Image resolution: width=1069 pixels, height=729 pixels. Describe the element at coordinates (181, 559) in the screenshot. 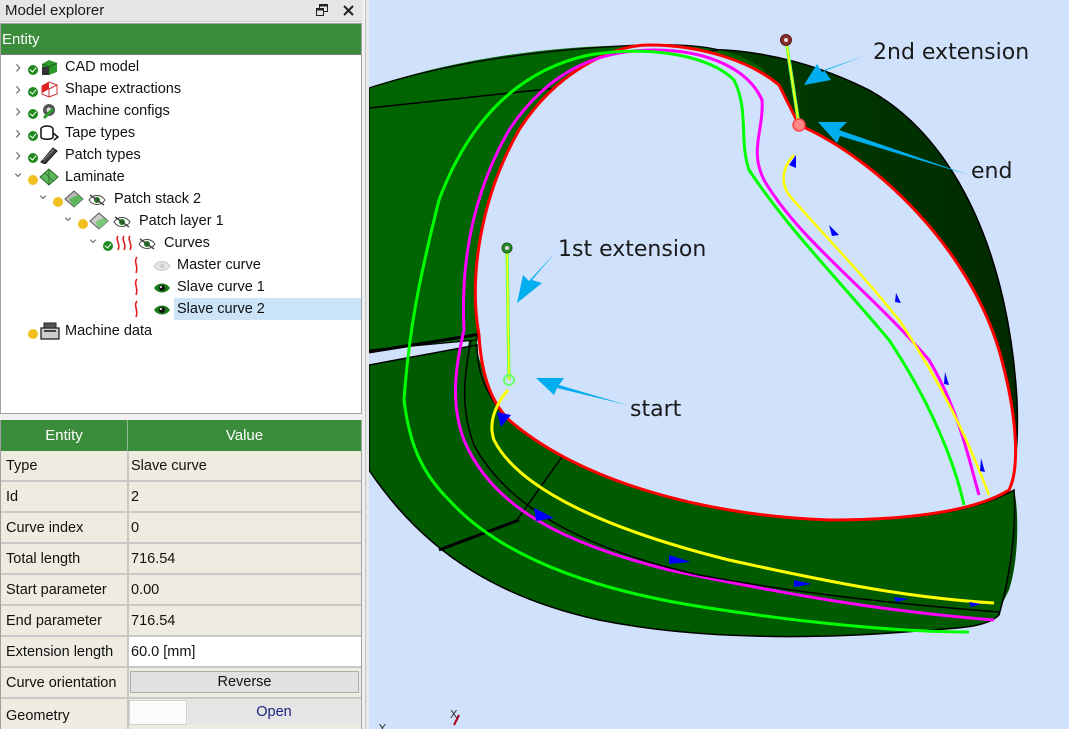

I see `property-row-total-length: Total length 716.54` at that location.